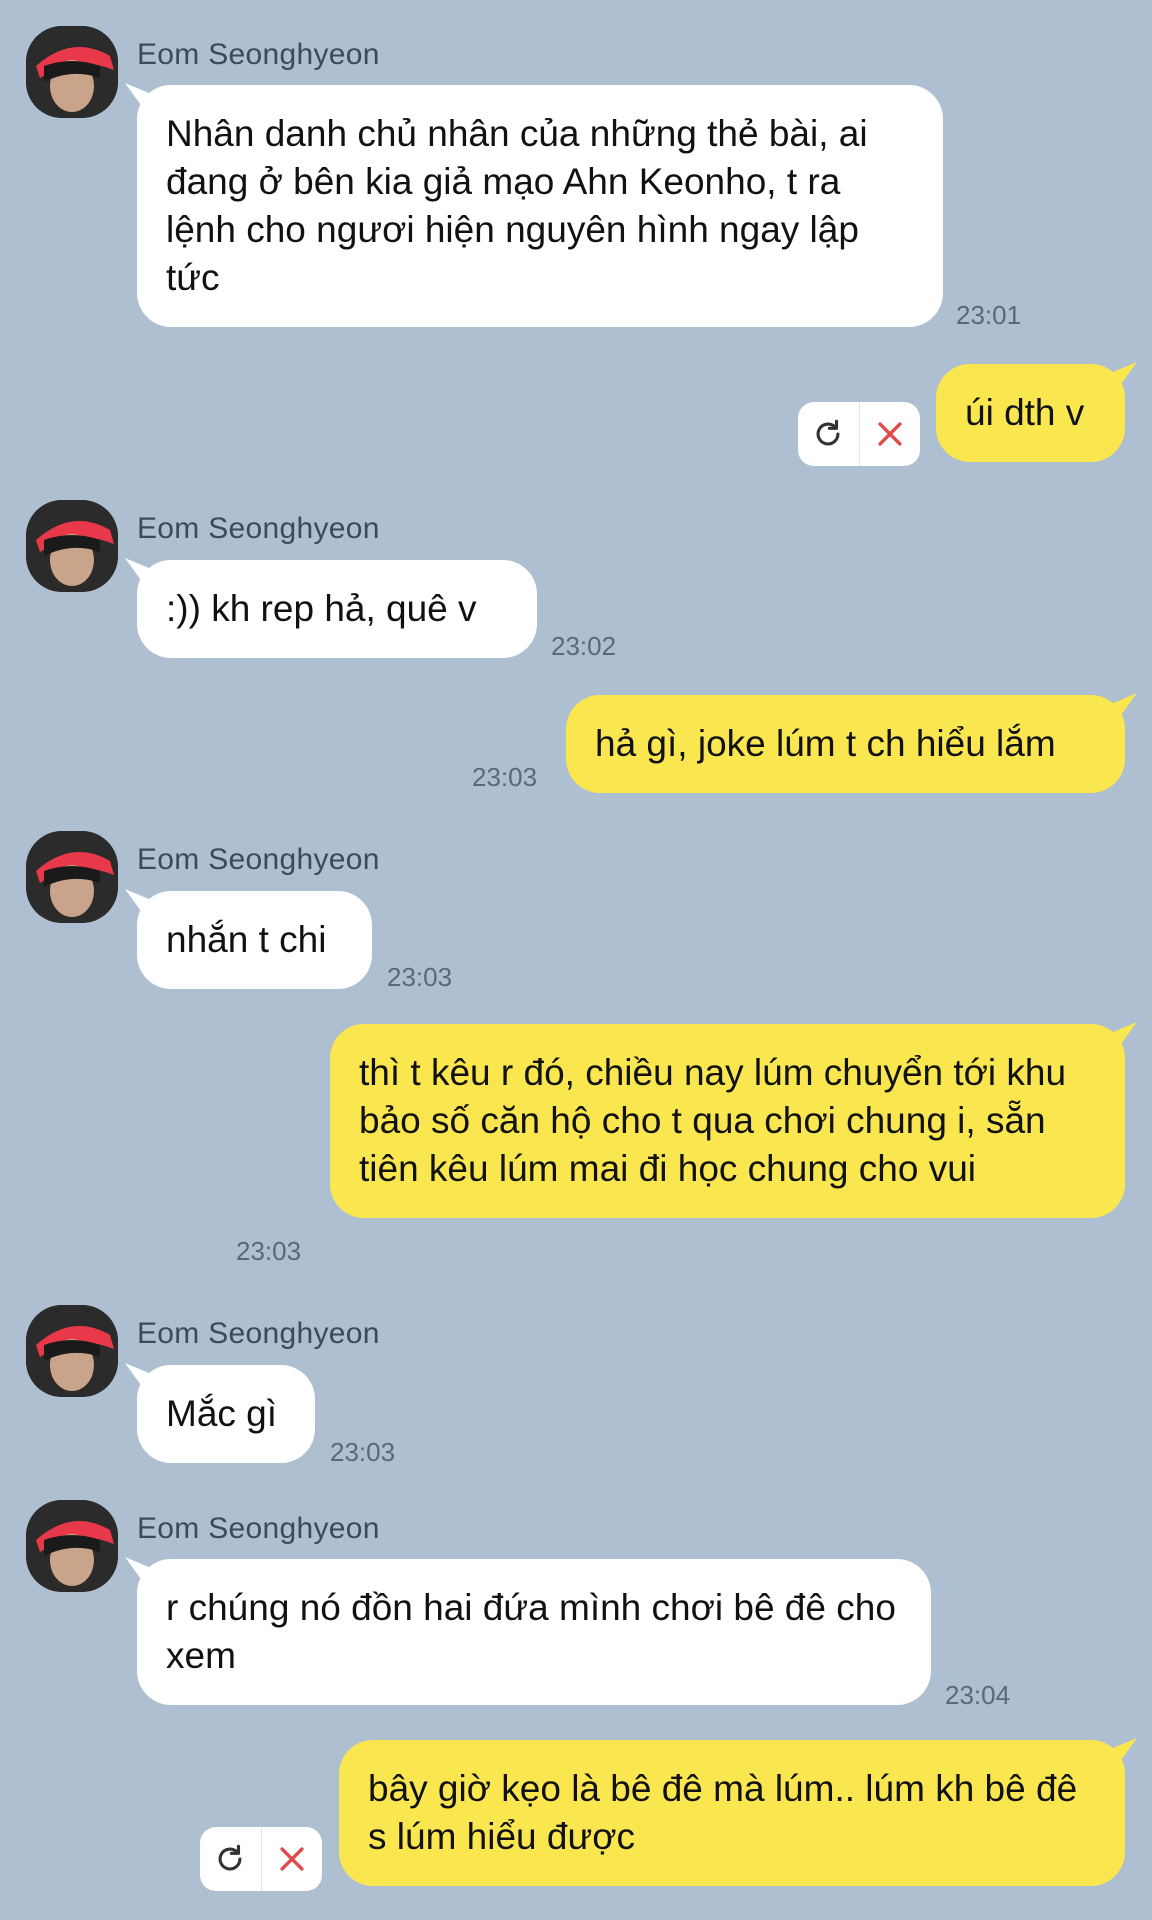 The image size is (1152, 1920). I want to click on message-text: hả gì, joke lúm t ch hiểu lắm, so click(825, 743).